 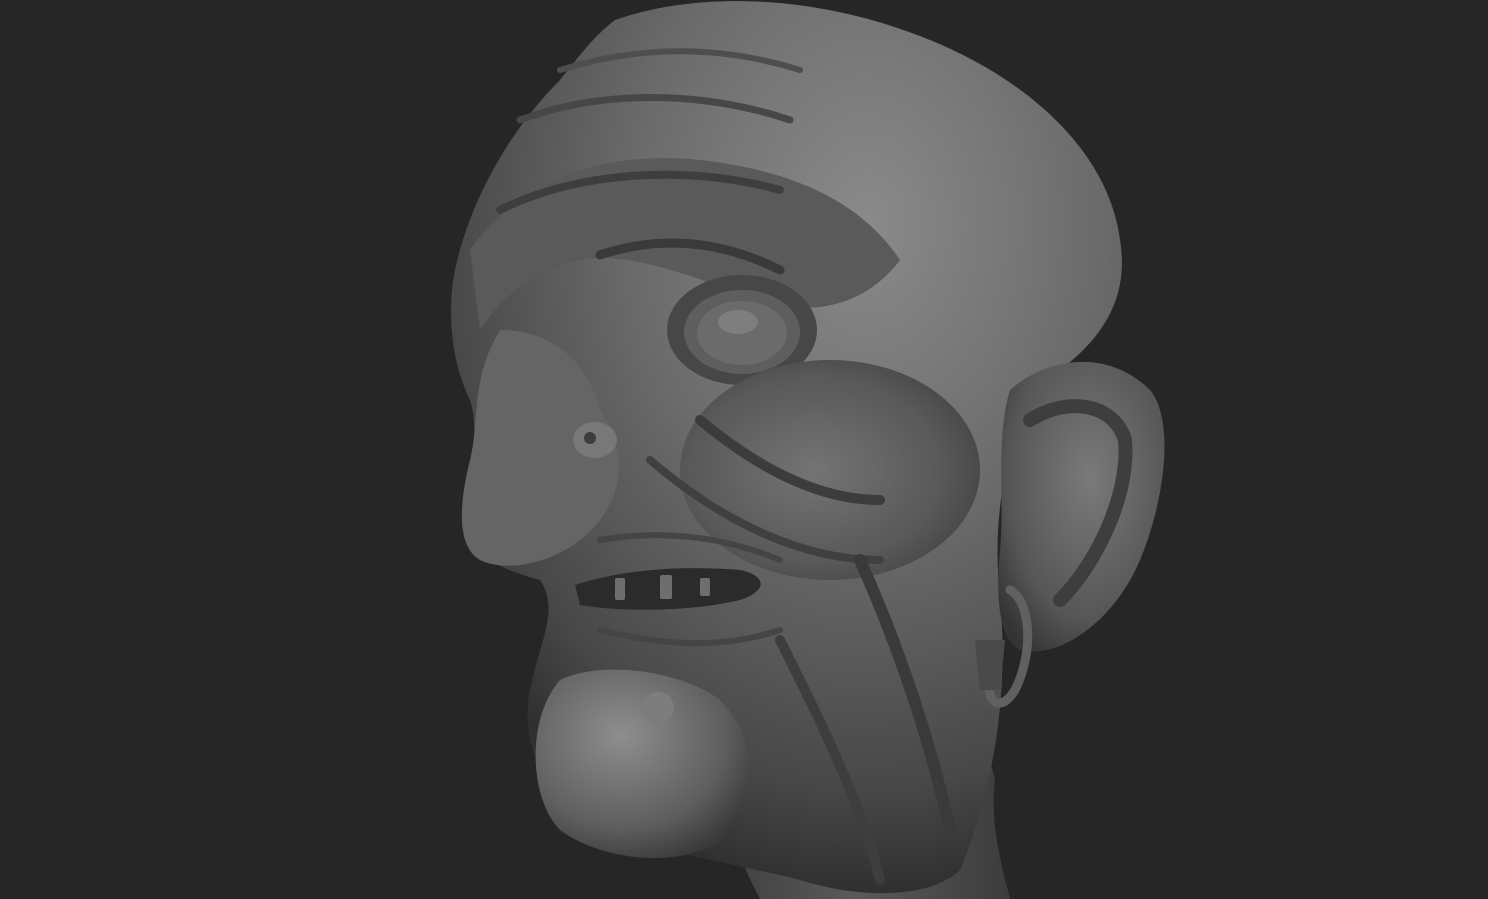 I want to click on eye-highlight, so click(x=738, y=322).